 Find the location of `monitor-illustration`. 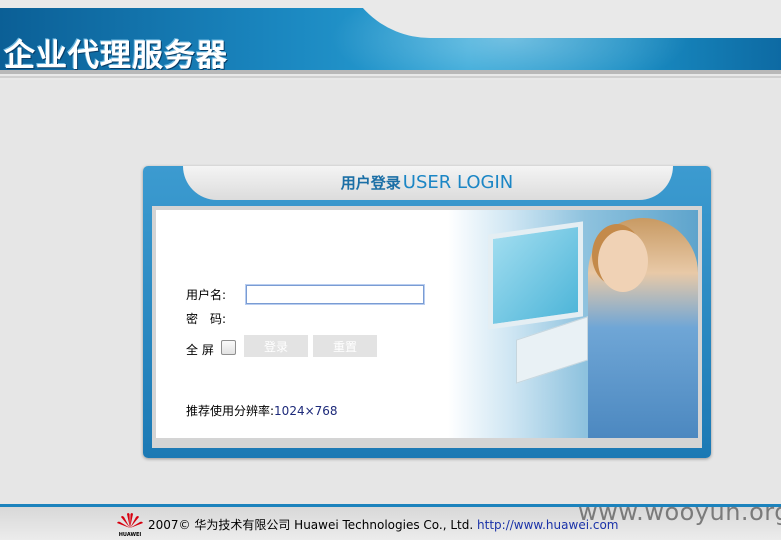

monitor-illustration is located at coordinates (535, 275).